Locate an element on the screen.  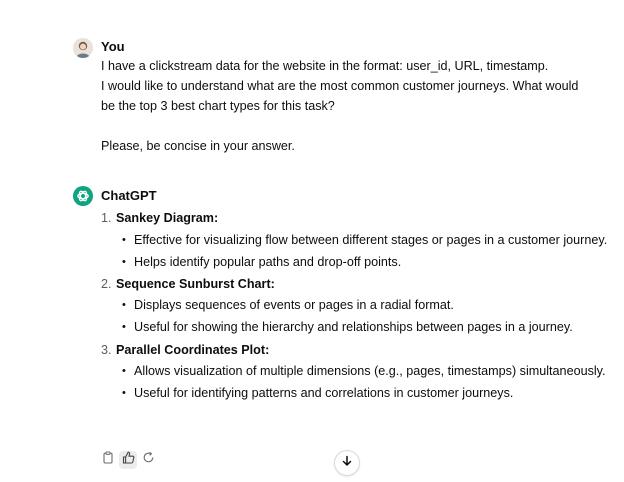
list-item-title: Sequence Sunburst Chart: is located at coordinates (195, 284).